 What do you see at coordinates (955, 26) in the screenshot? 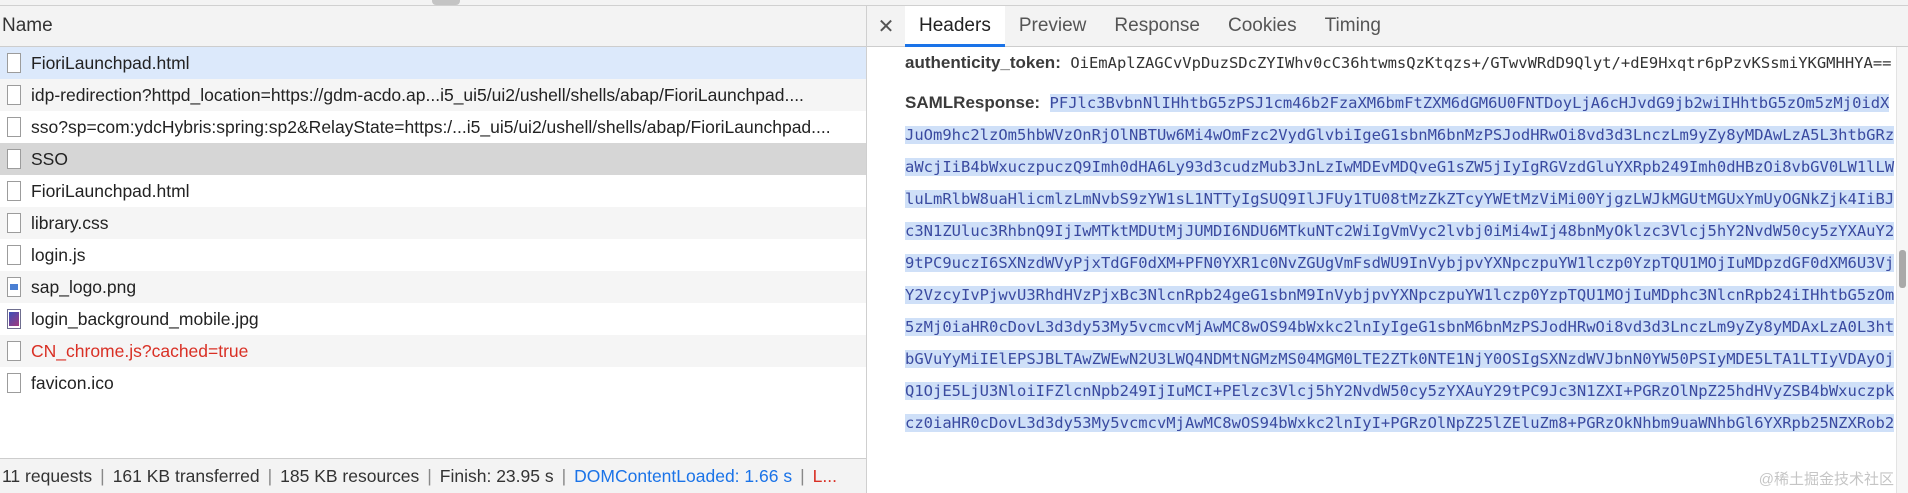
I see `tab-headers: Headers` at bounding box center [955, 26].